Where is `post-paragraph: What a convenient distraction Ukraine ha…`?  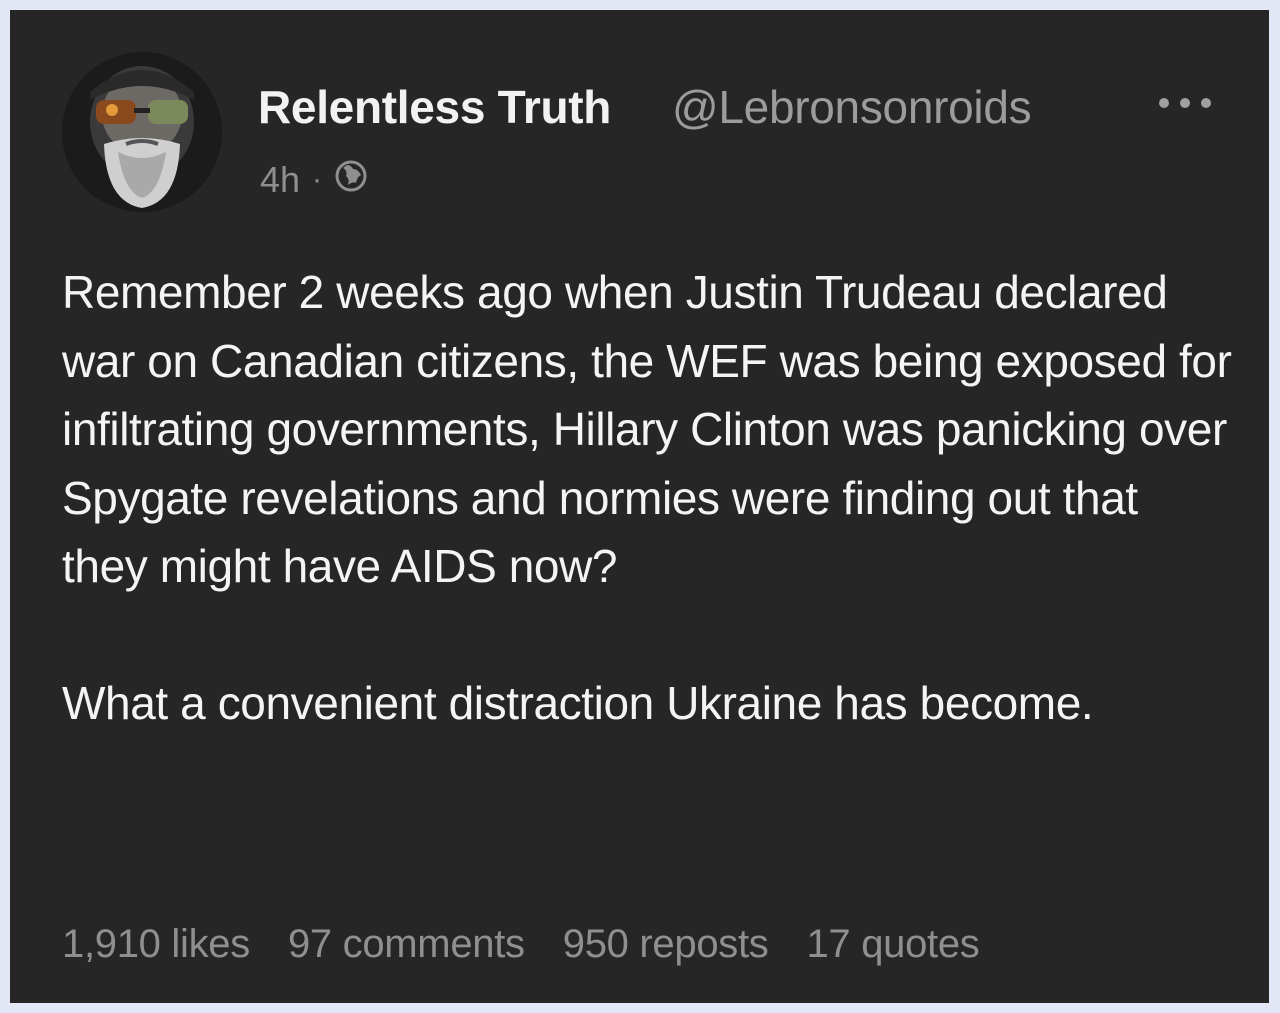 post-paragraph: What a convenient distraction Ukraine ha… is located at coordinates (578, 703).